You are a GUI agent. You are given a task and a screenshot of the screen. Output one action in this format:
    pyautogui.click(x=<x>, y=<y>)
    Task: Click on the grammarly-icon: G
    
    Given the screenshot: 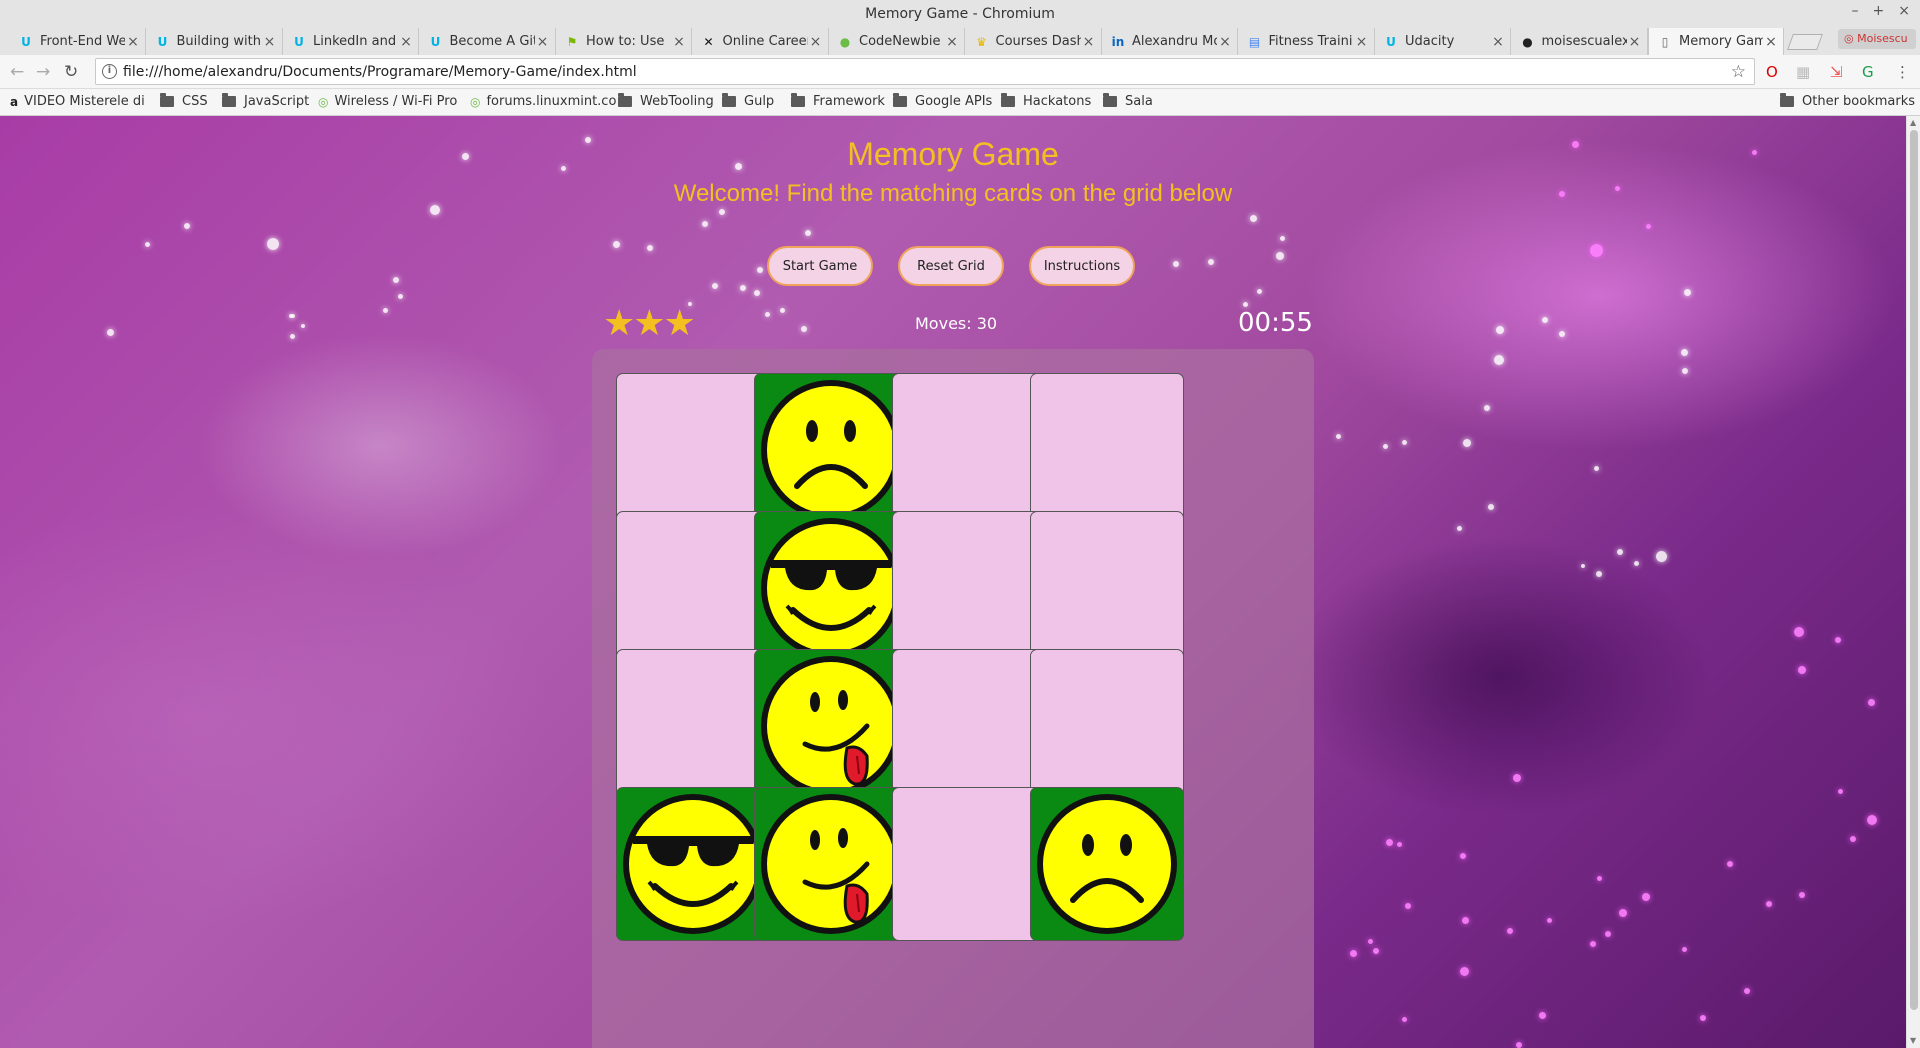 What is the action you would take?
    pyautogui.click(x=1868, y=72)
    